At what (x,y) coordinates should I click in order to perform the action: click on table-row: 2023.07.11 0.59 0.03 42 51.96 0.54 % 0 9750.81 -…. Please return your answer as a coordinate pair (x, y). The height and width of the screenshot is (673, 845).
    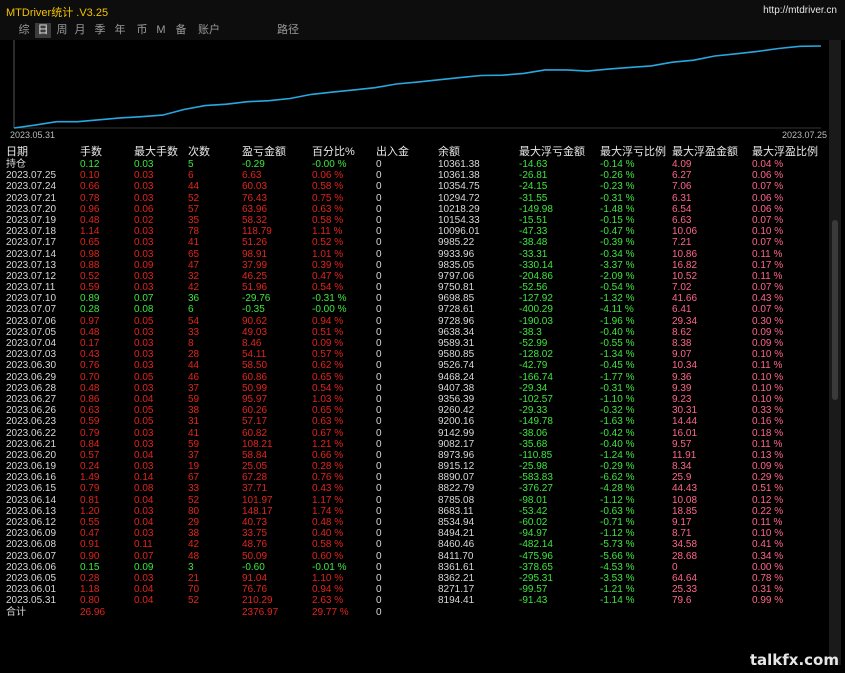
    Looking at the image, I should click on (417, 287).